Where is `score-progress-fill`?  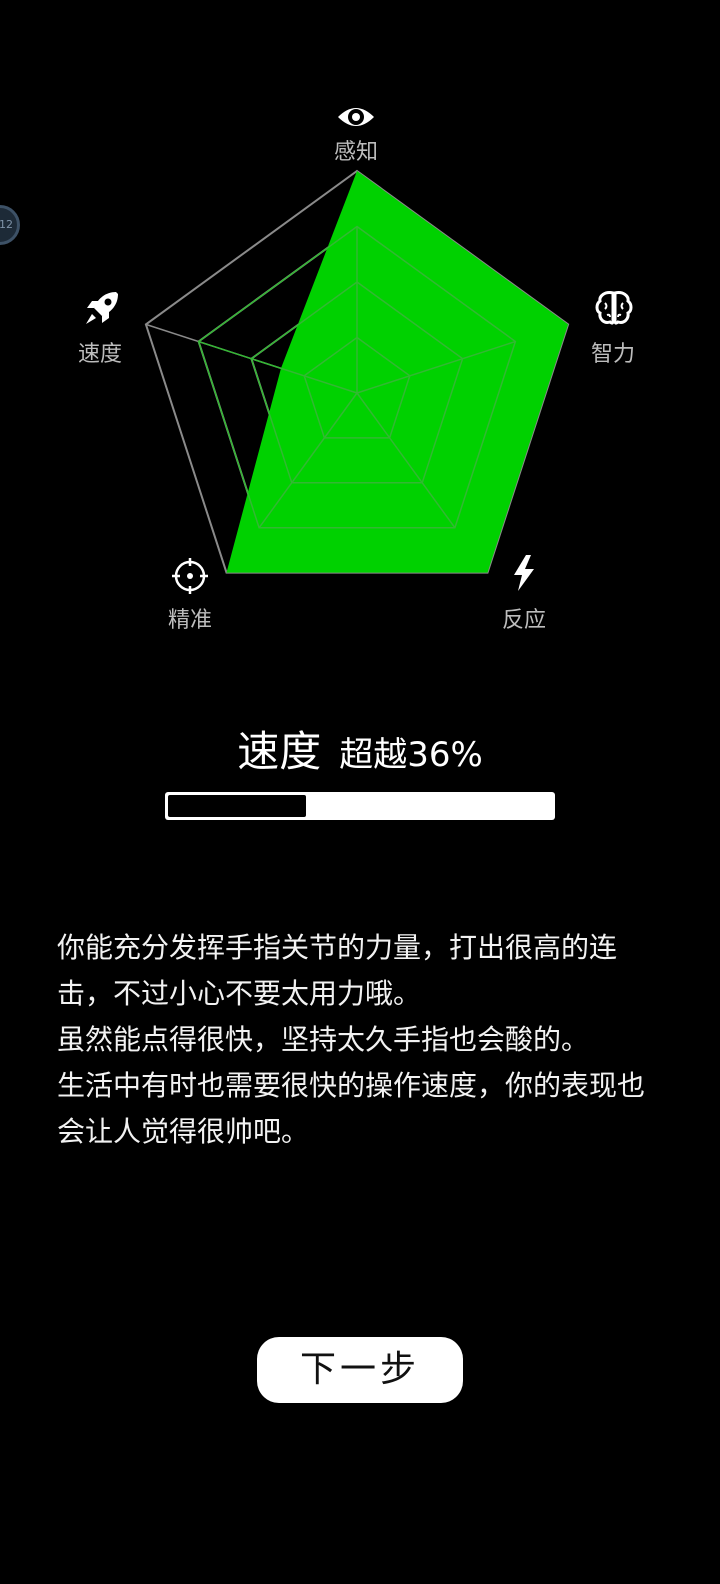
score-progress-fill is located at coordinates (237, 806).